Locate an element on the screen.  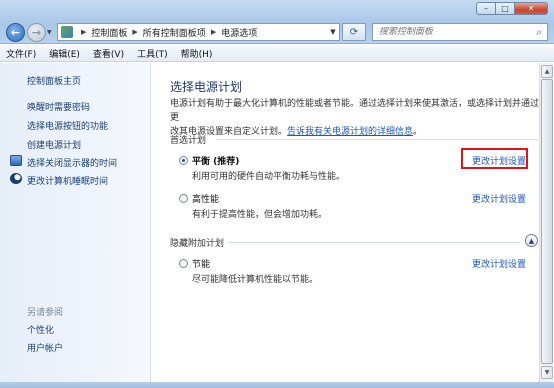
see-also-heading: 另请参阅 is located at coordinates (45, 313).